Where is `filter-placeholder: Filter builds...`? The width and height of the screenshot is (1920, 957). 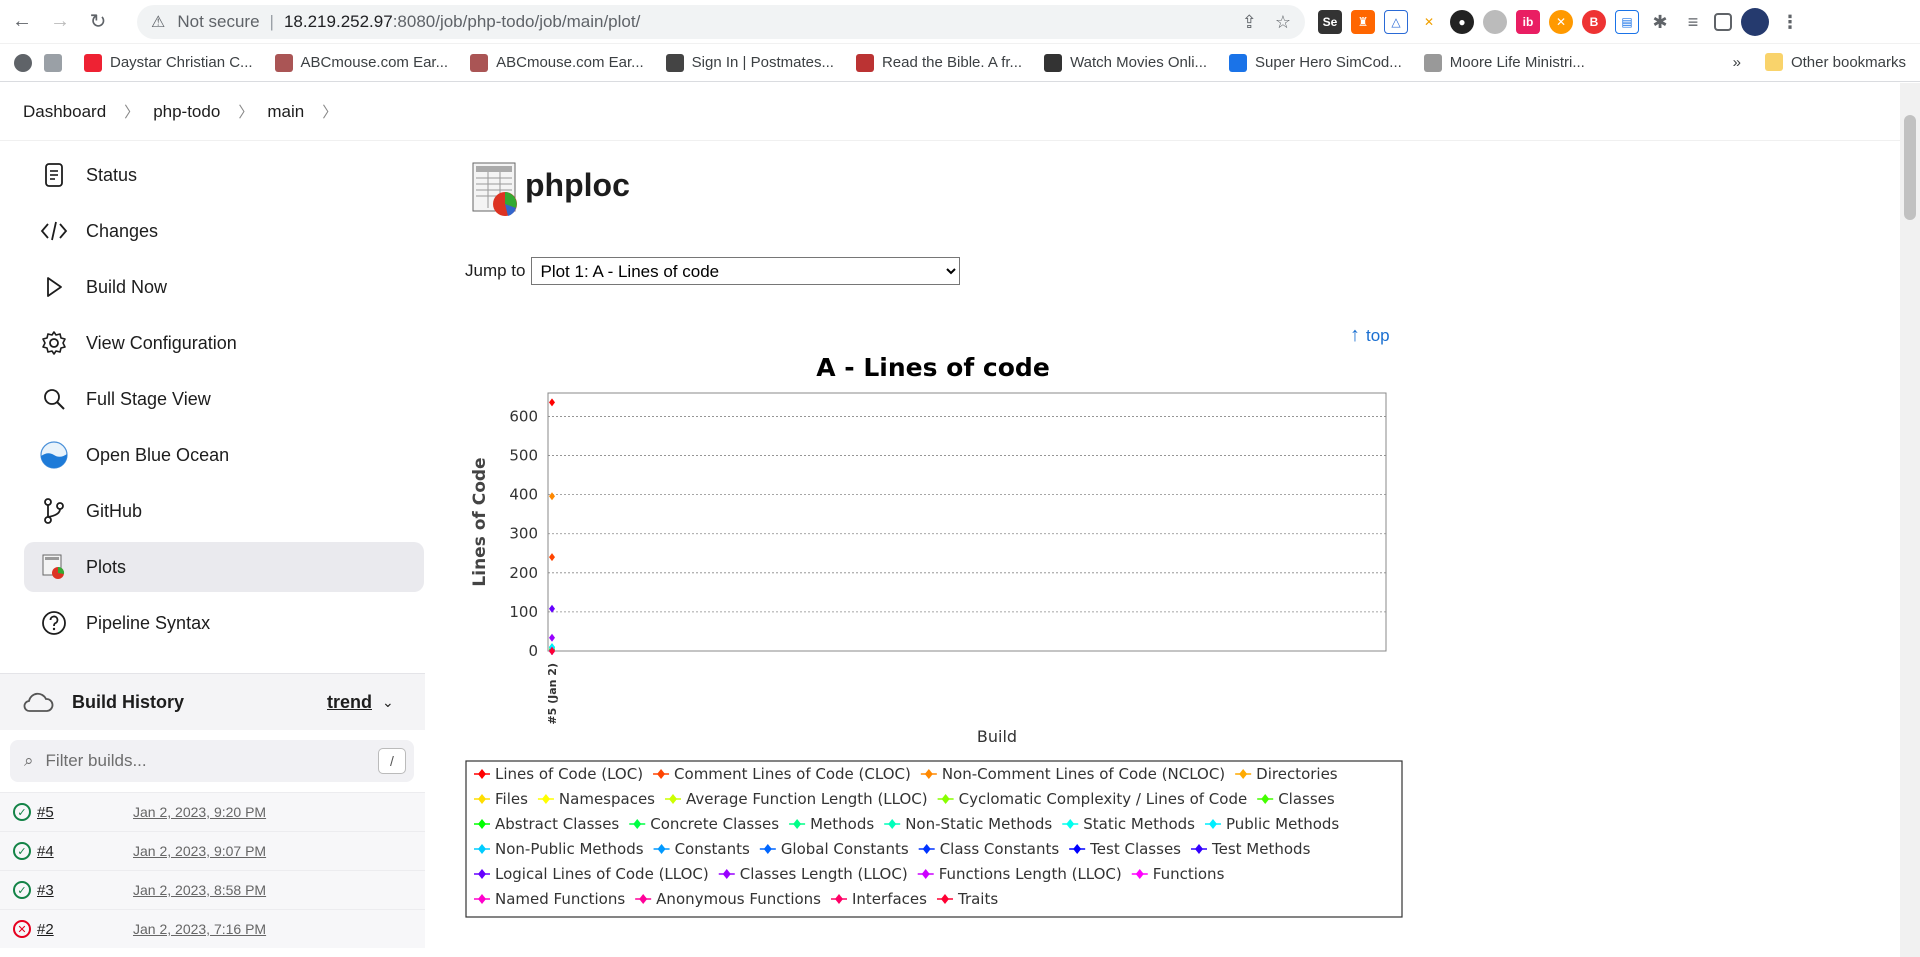
filter-placeholder: Filter builds... is located at coordinates (96, 761).